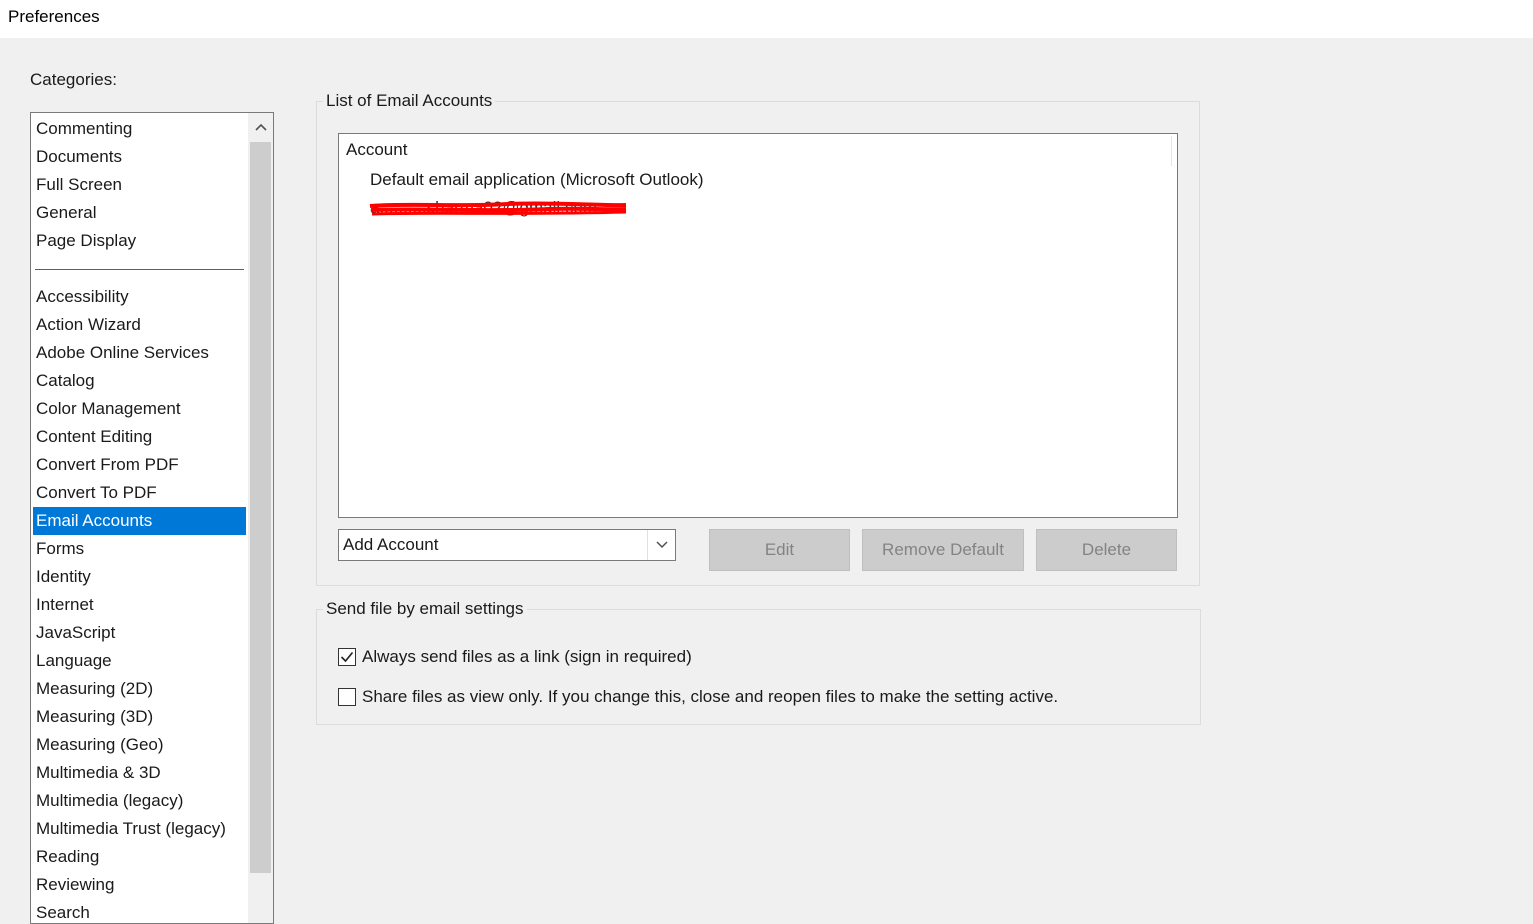 Image resolution: width=1533 pixels, height=924 pixels. I want to click on remove-default-button: Remove Default, so click(943, 550).